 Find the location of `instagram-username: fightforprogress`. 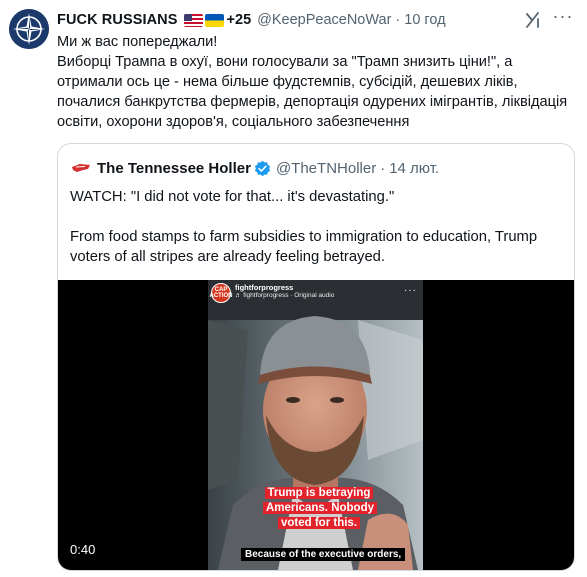

instagram-username: fightforprogress is located at coordinates (264, 287).